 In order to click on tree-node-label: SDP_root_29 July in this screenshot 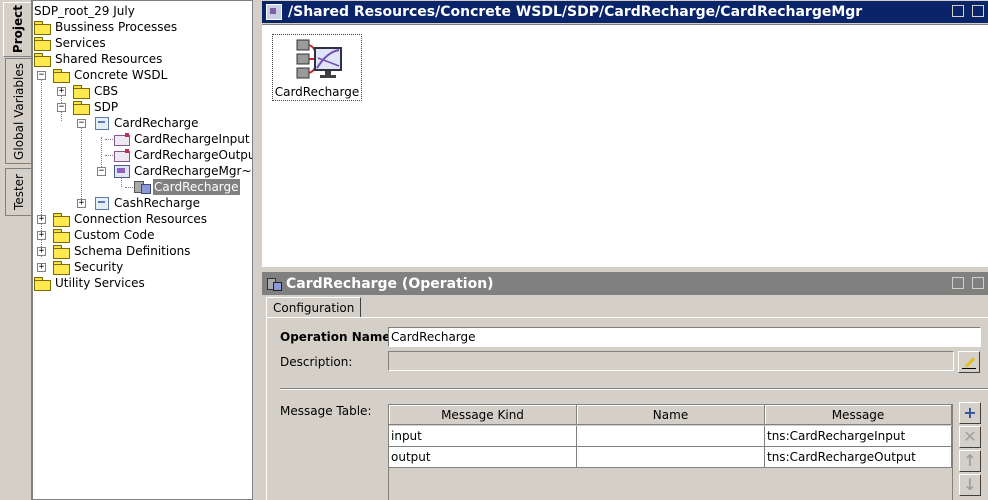, I will do `click(84, 11)`.